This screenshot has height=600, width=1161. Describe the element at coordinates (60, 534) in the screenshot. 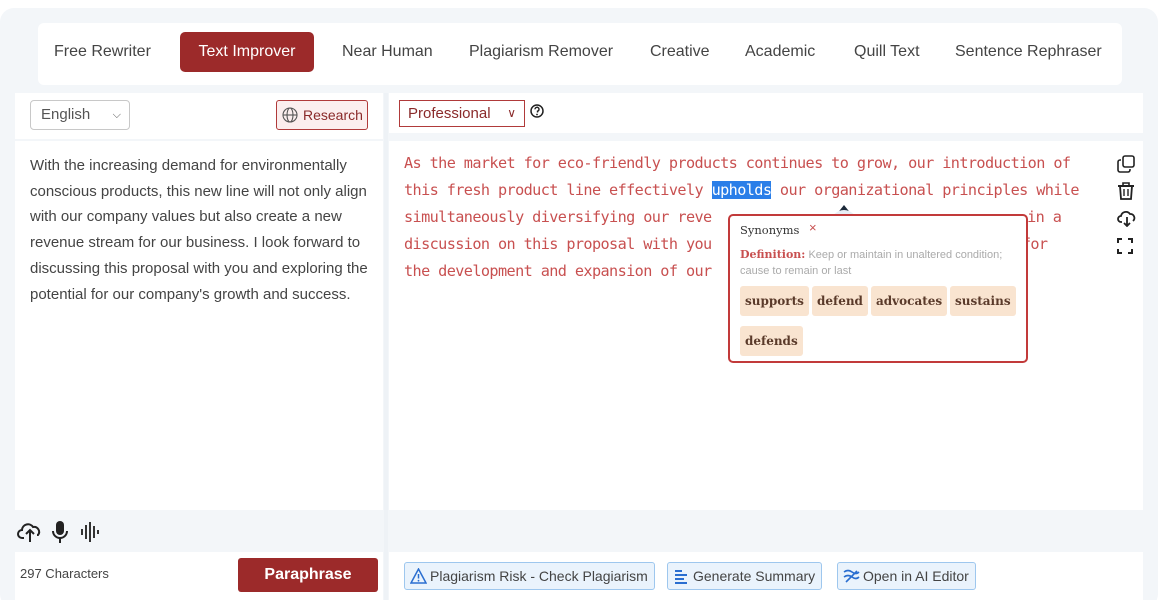

I see `microphone-icon` at that location.